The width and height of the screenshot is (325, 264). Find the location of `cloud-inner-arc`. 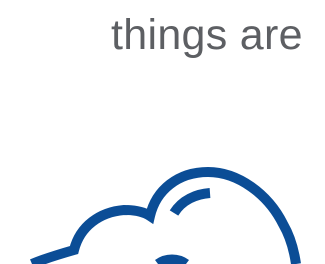

cloud-inner-arc is located at coordinates (172, 259).